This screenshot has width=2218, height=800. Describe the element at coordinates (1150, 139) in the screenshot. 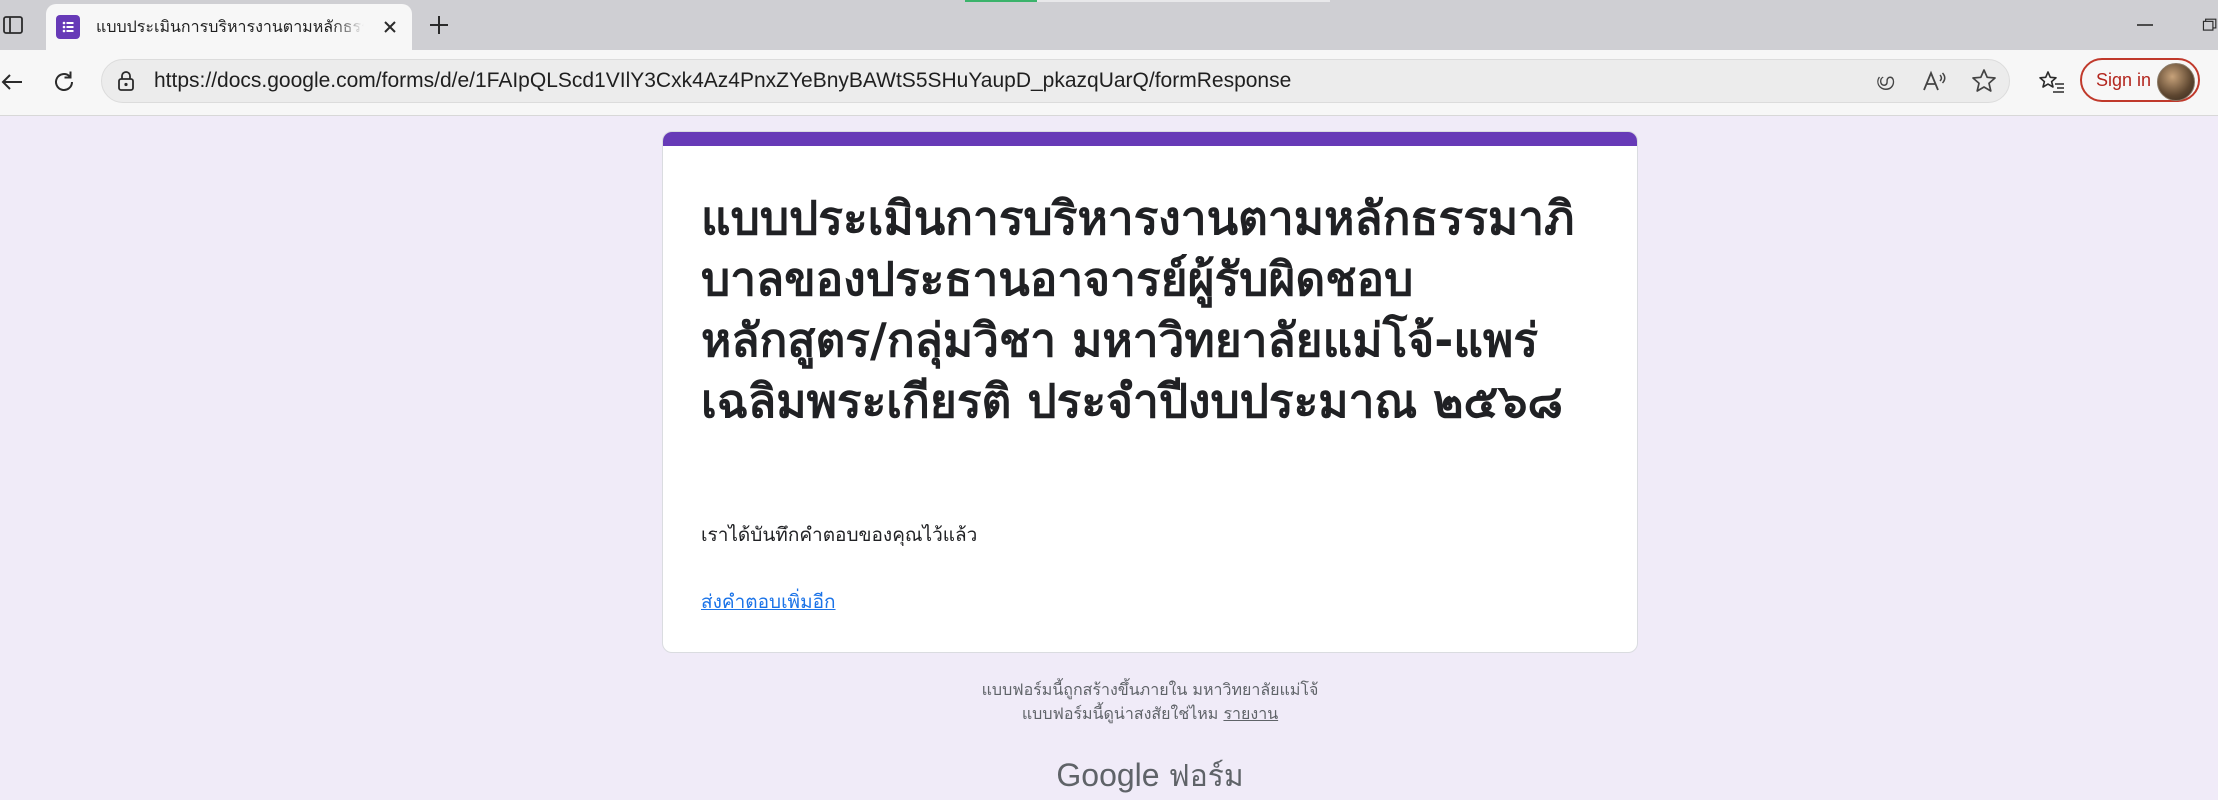

I see `form-accent-bar` at that location.